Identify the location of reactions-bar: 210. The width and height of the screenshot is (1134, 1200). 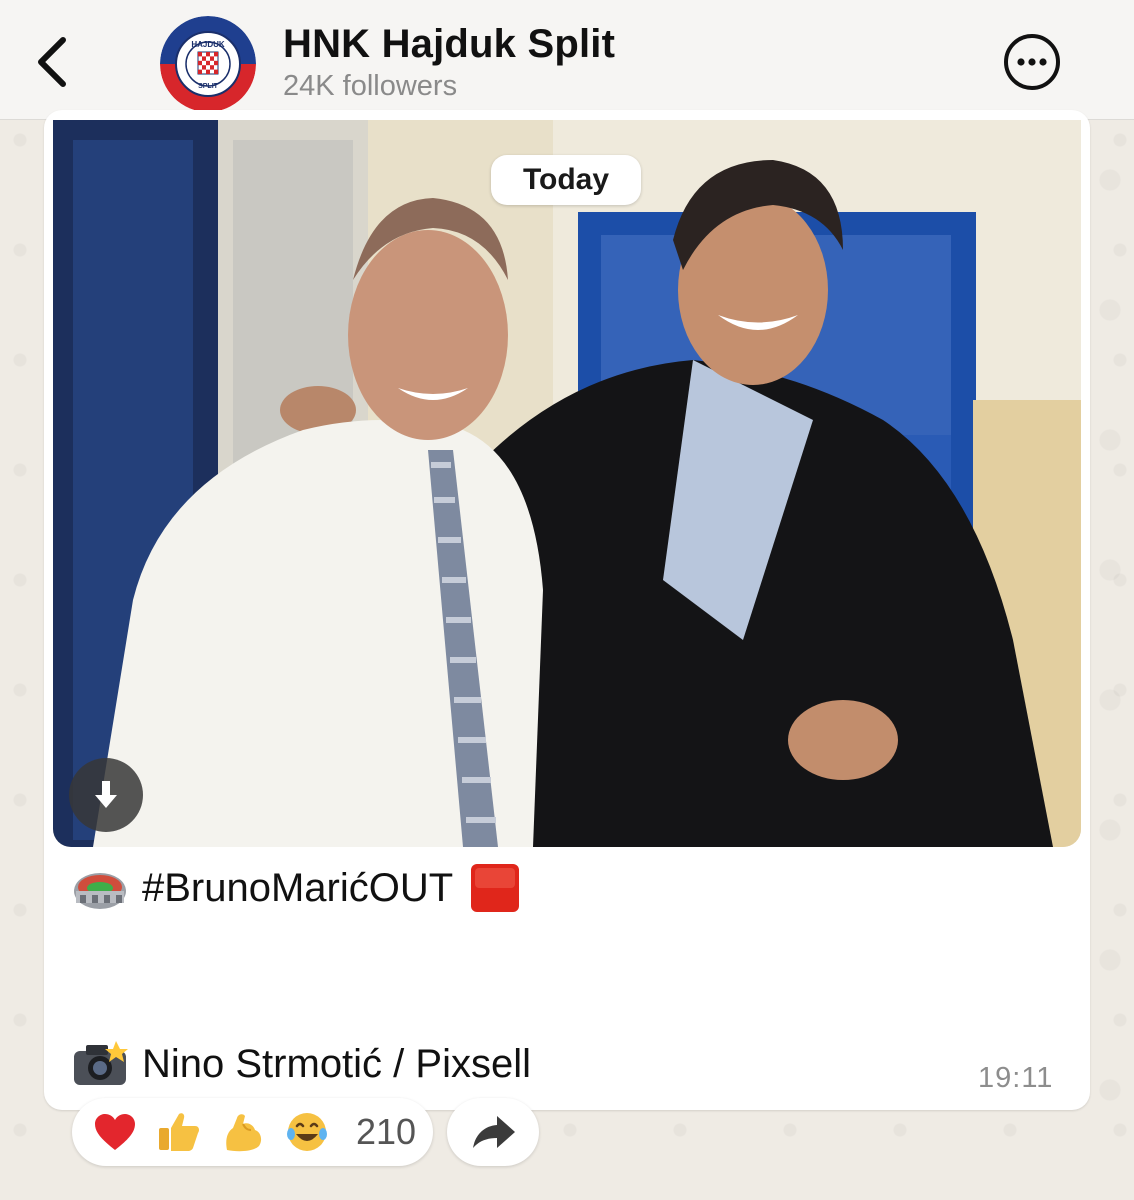
(252, 1132).